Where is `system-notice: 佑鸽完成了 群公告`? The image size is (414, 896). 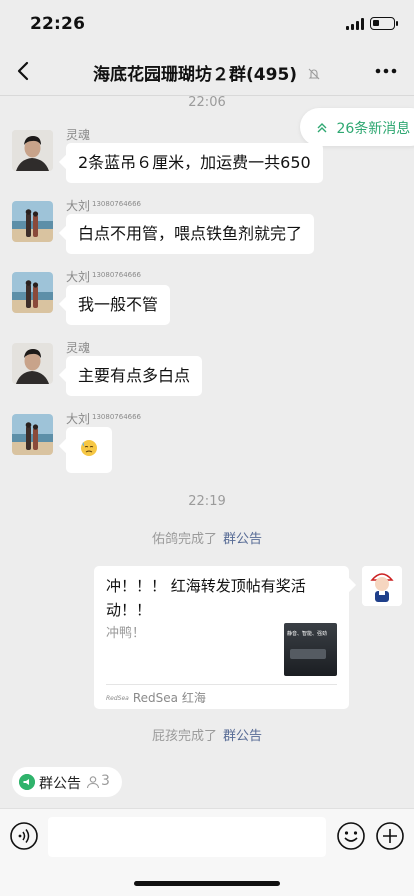
system-notice: 佑鸽完成了 群公告 is located at coordinates (207, 539).